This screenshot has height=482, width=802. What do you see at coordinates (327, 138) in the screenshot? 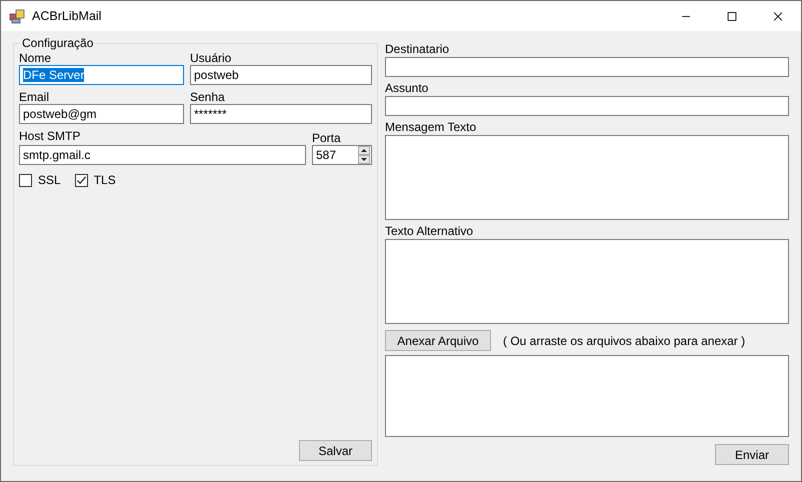
I see `field-label: Porta` at bounding box center [327, 138].